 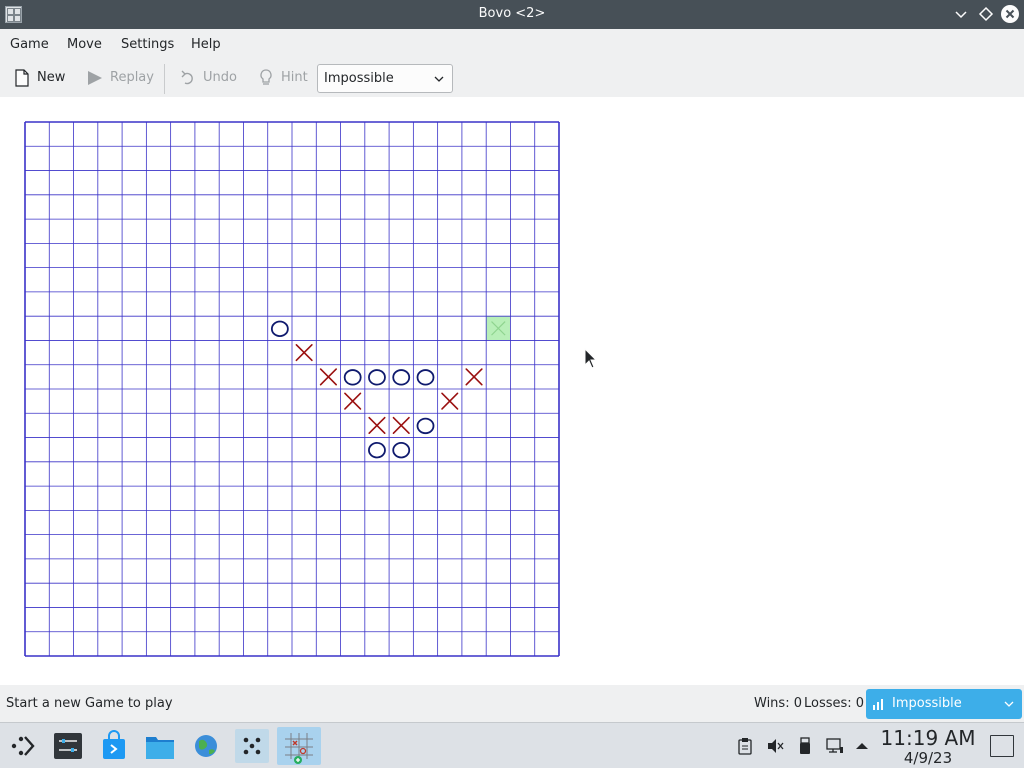 What do you see at coordinates (512, 44) in the screenshot?
I see `menu-bar: Game Move Settings Help` at bounding box center [512, 44].